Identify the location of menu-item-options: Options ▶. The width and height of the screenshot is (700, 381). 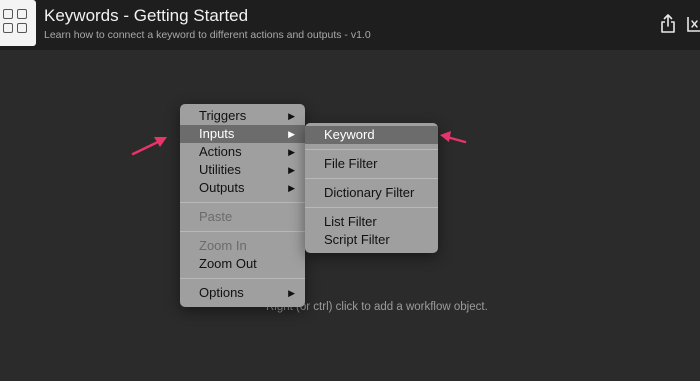
(242, 293).